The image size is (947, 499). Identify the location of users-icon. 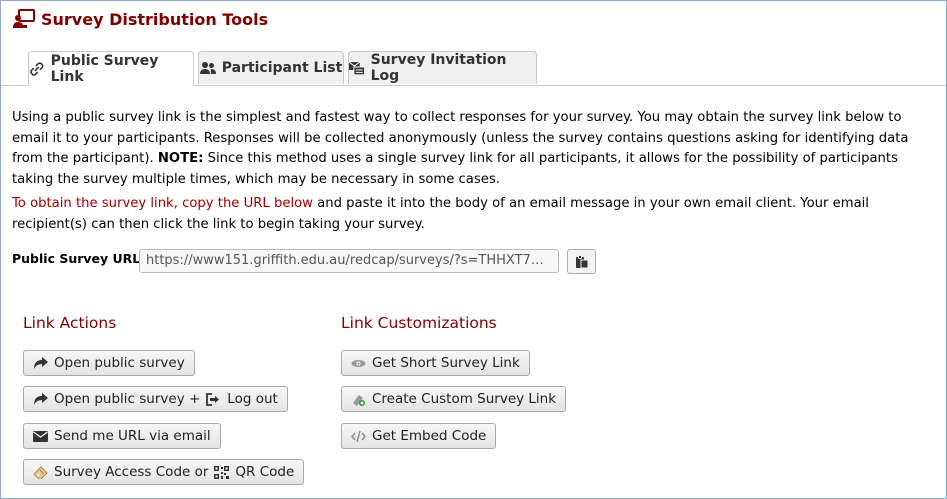
(207, 68).